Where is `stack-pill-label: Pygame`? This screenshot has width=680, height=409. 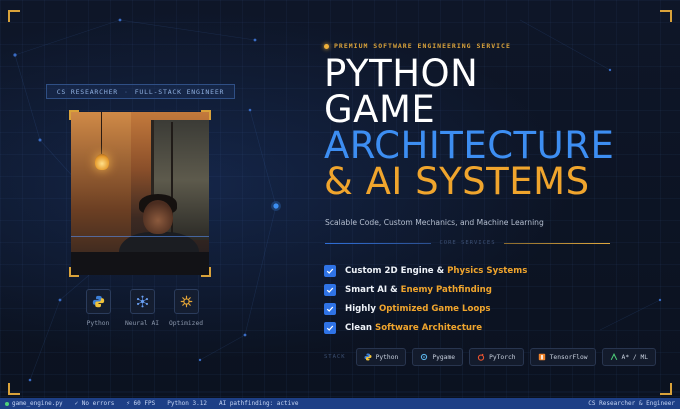
stack-pill-label: Pygame is located at coordinates (444, 357).